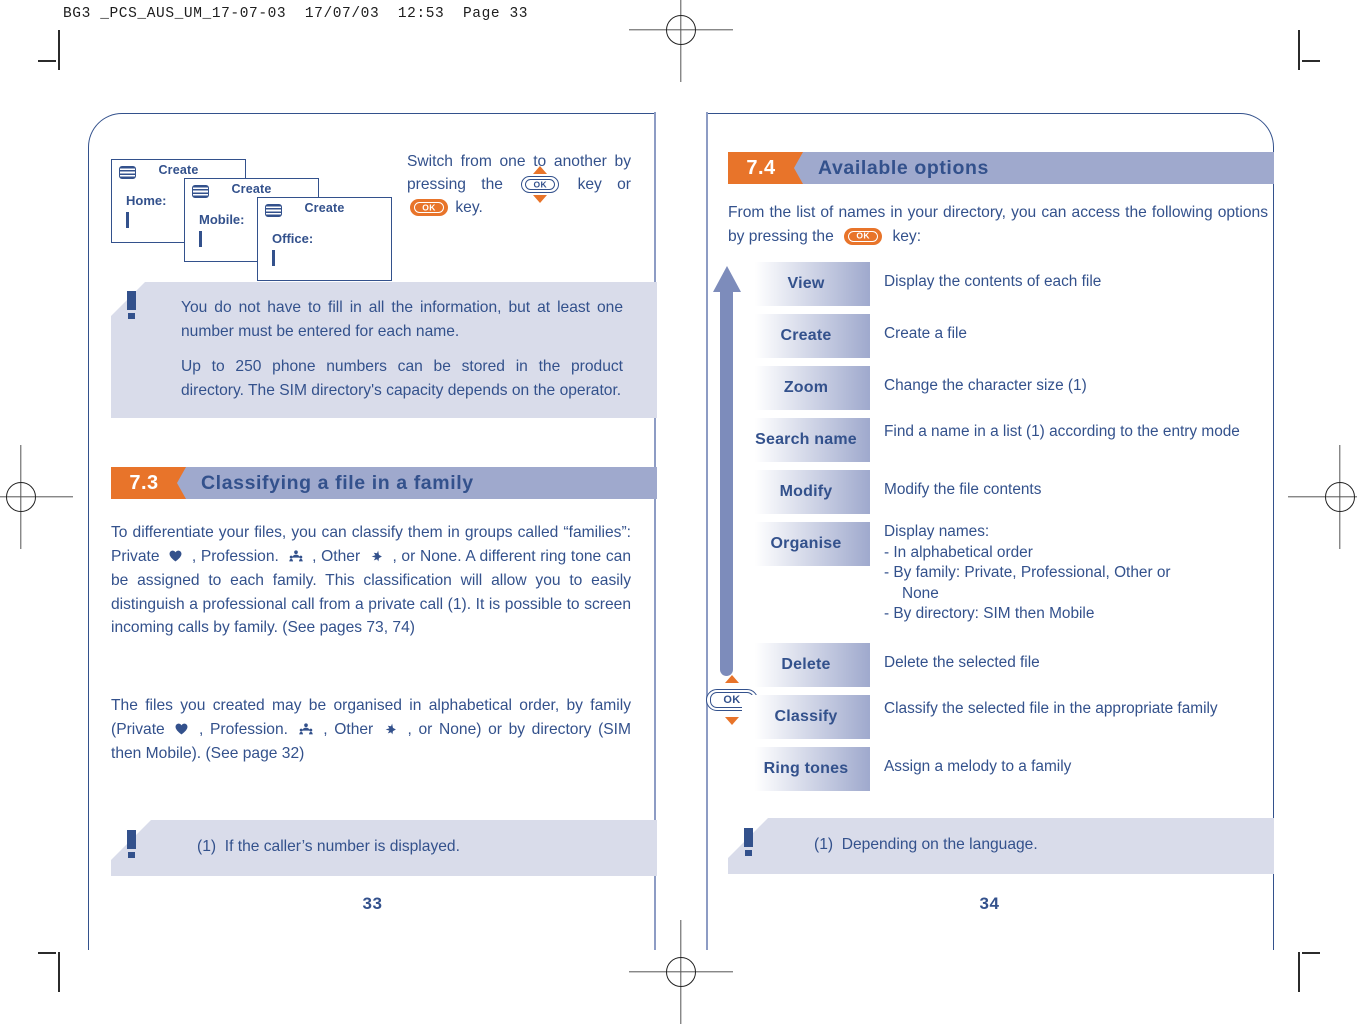 The image size is (1357, 1024). I want to click on footnote-body: If the caller’s number is displayed., so click(342, 846).